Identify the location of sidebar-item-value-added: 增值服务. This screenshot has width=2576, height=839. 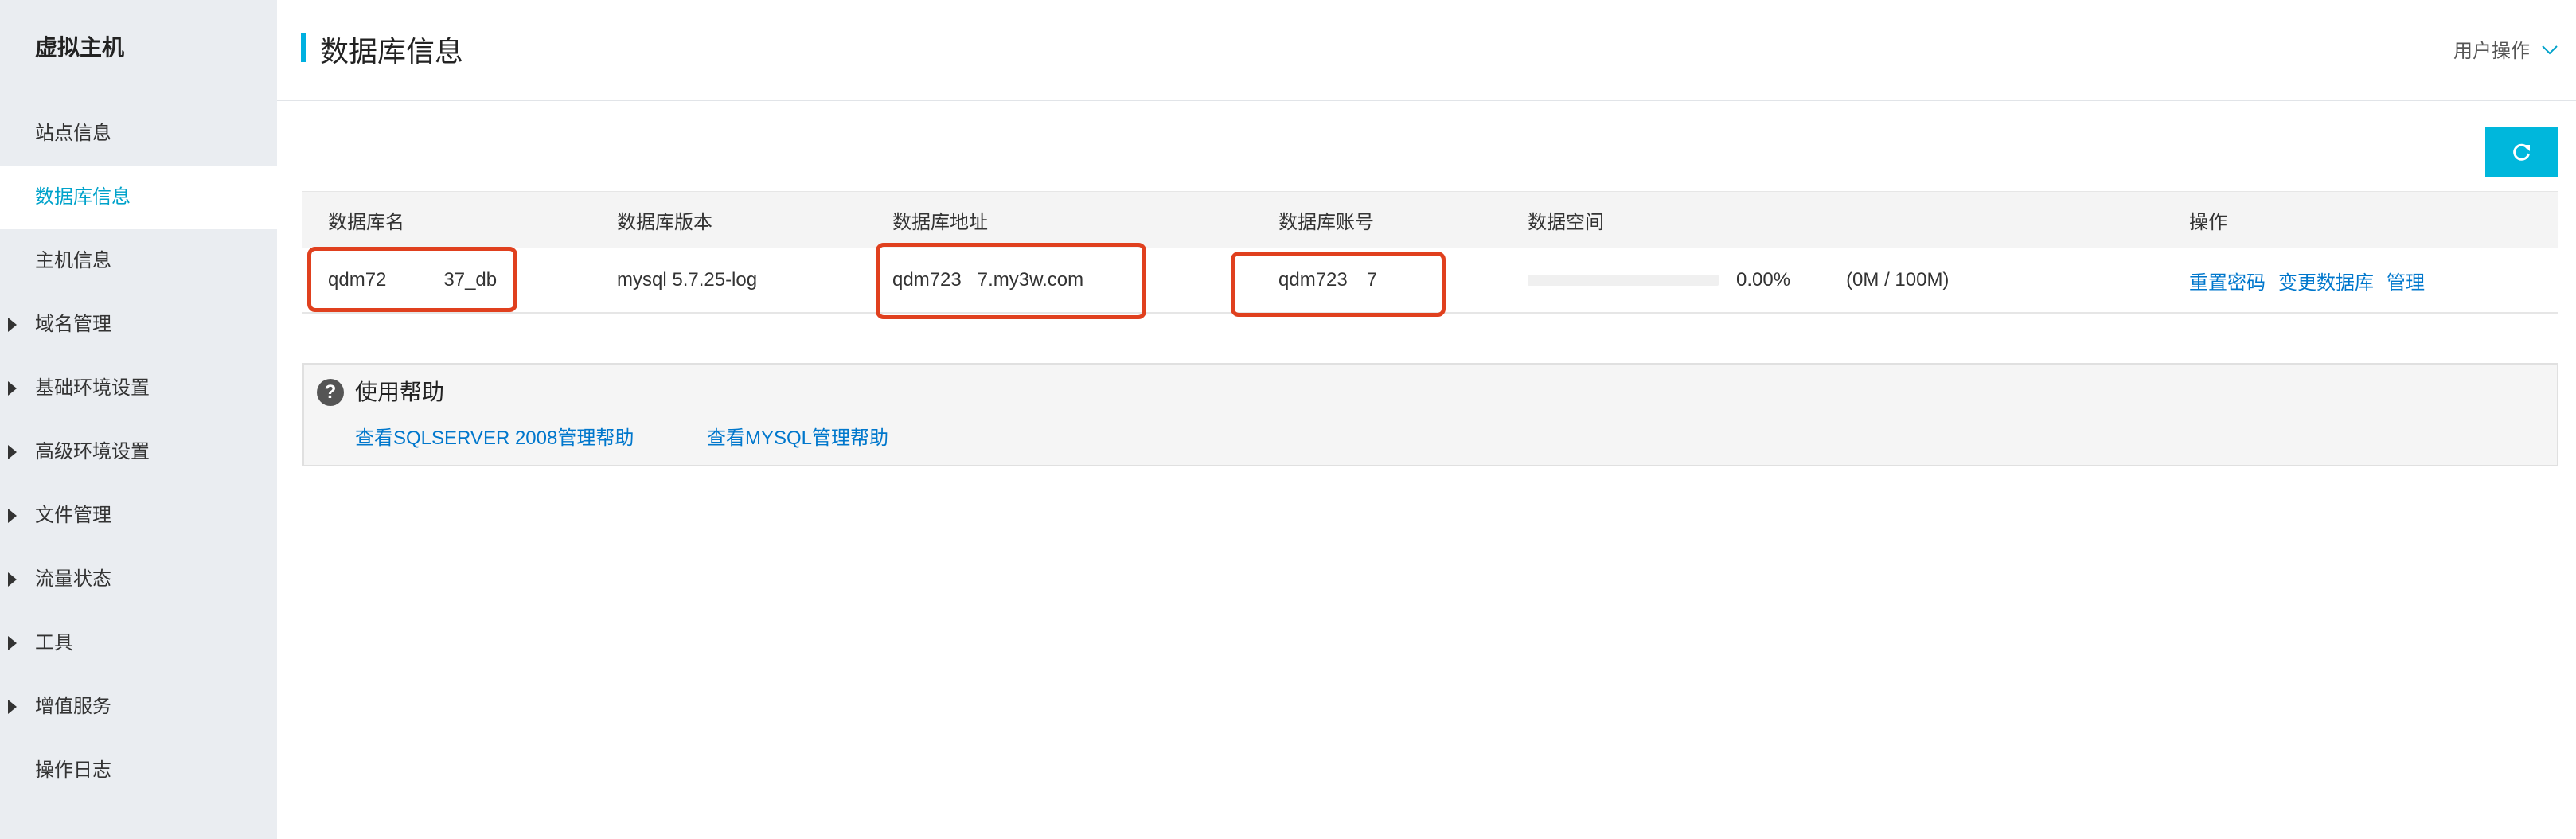
(138, 707).